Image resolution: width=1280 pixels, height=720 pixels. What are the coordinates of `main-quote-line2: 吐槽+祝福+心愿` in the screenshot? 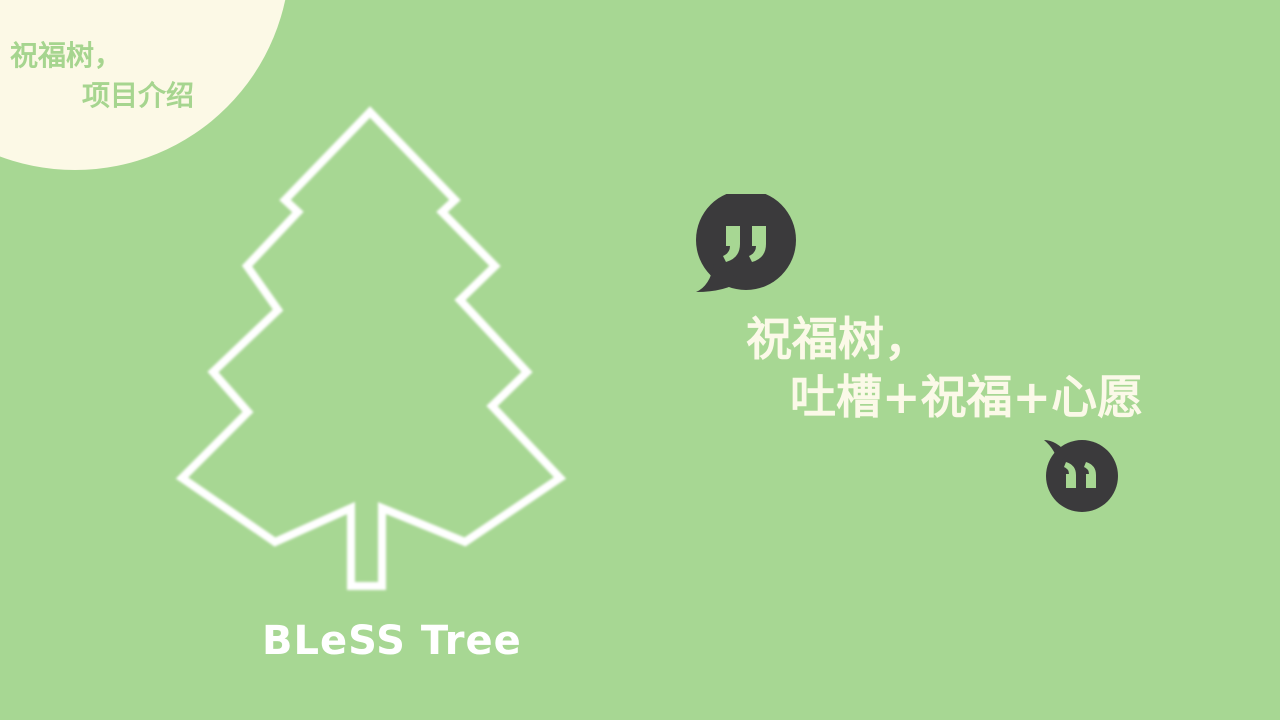 It's located at (967, 397).